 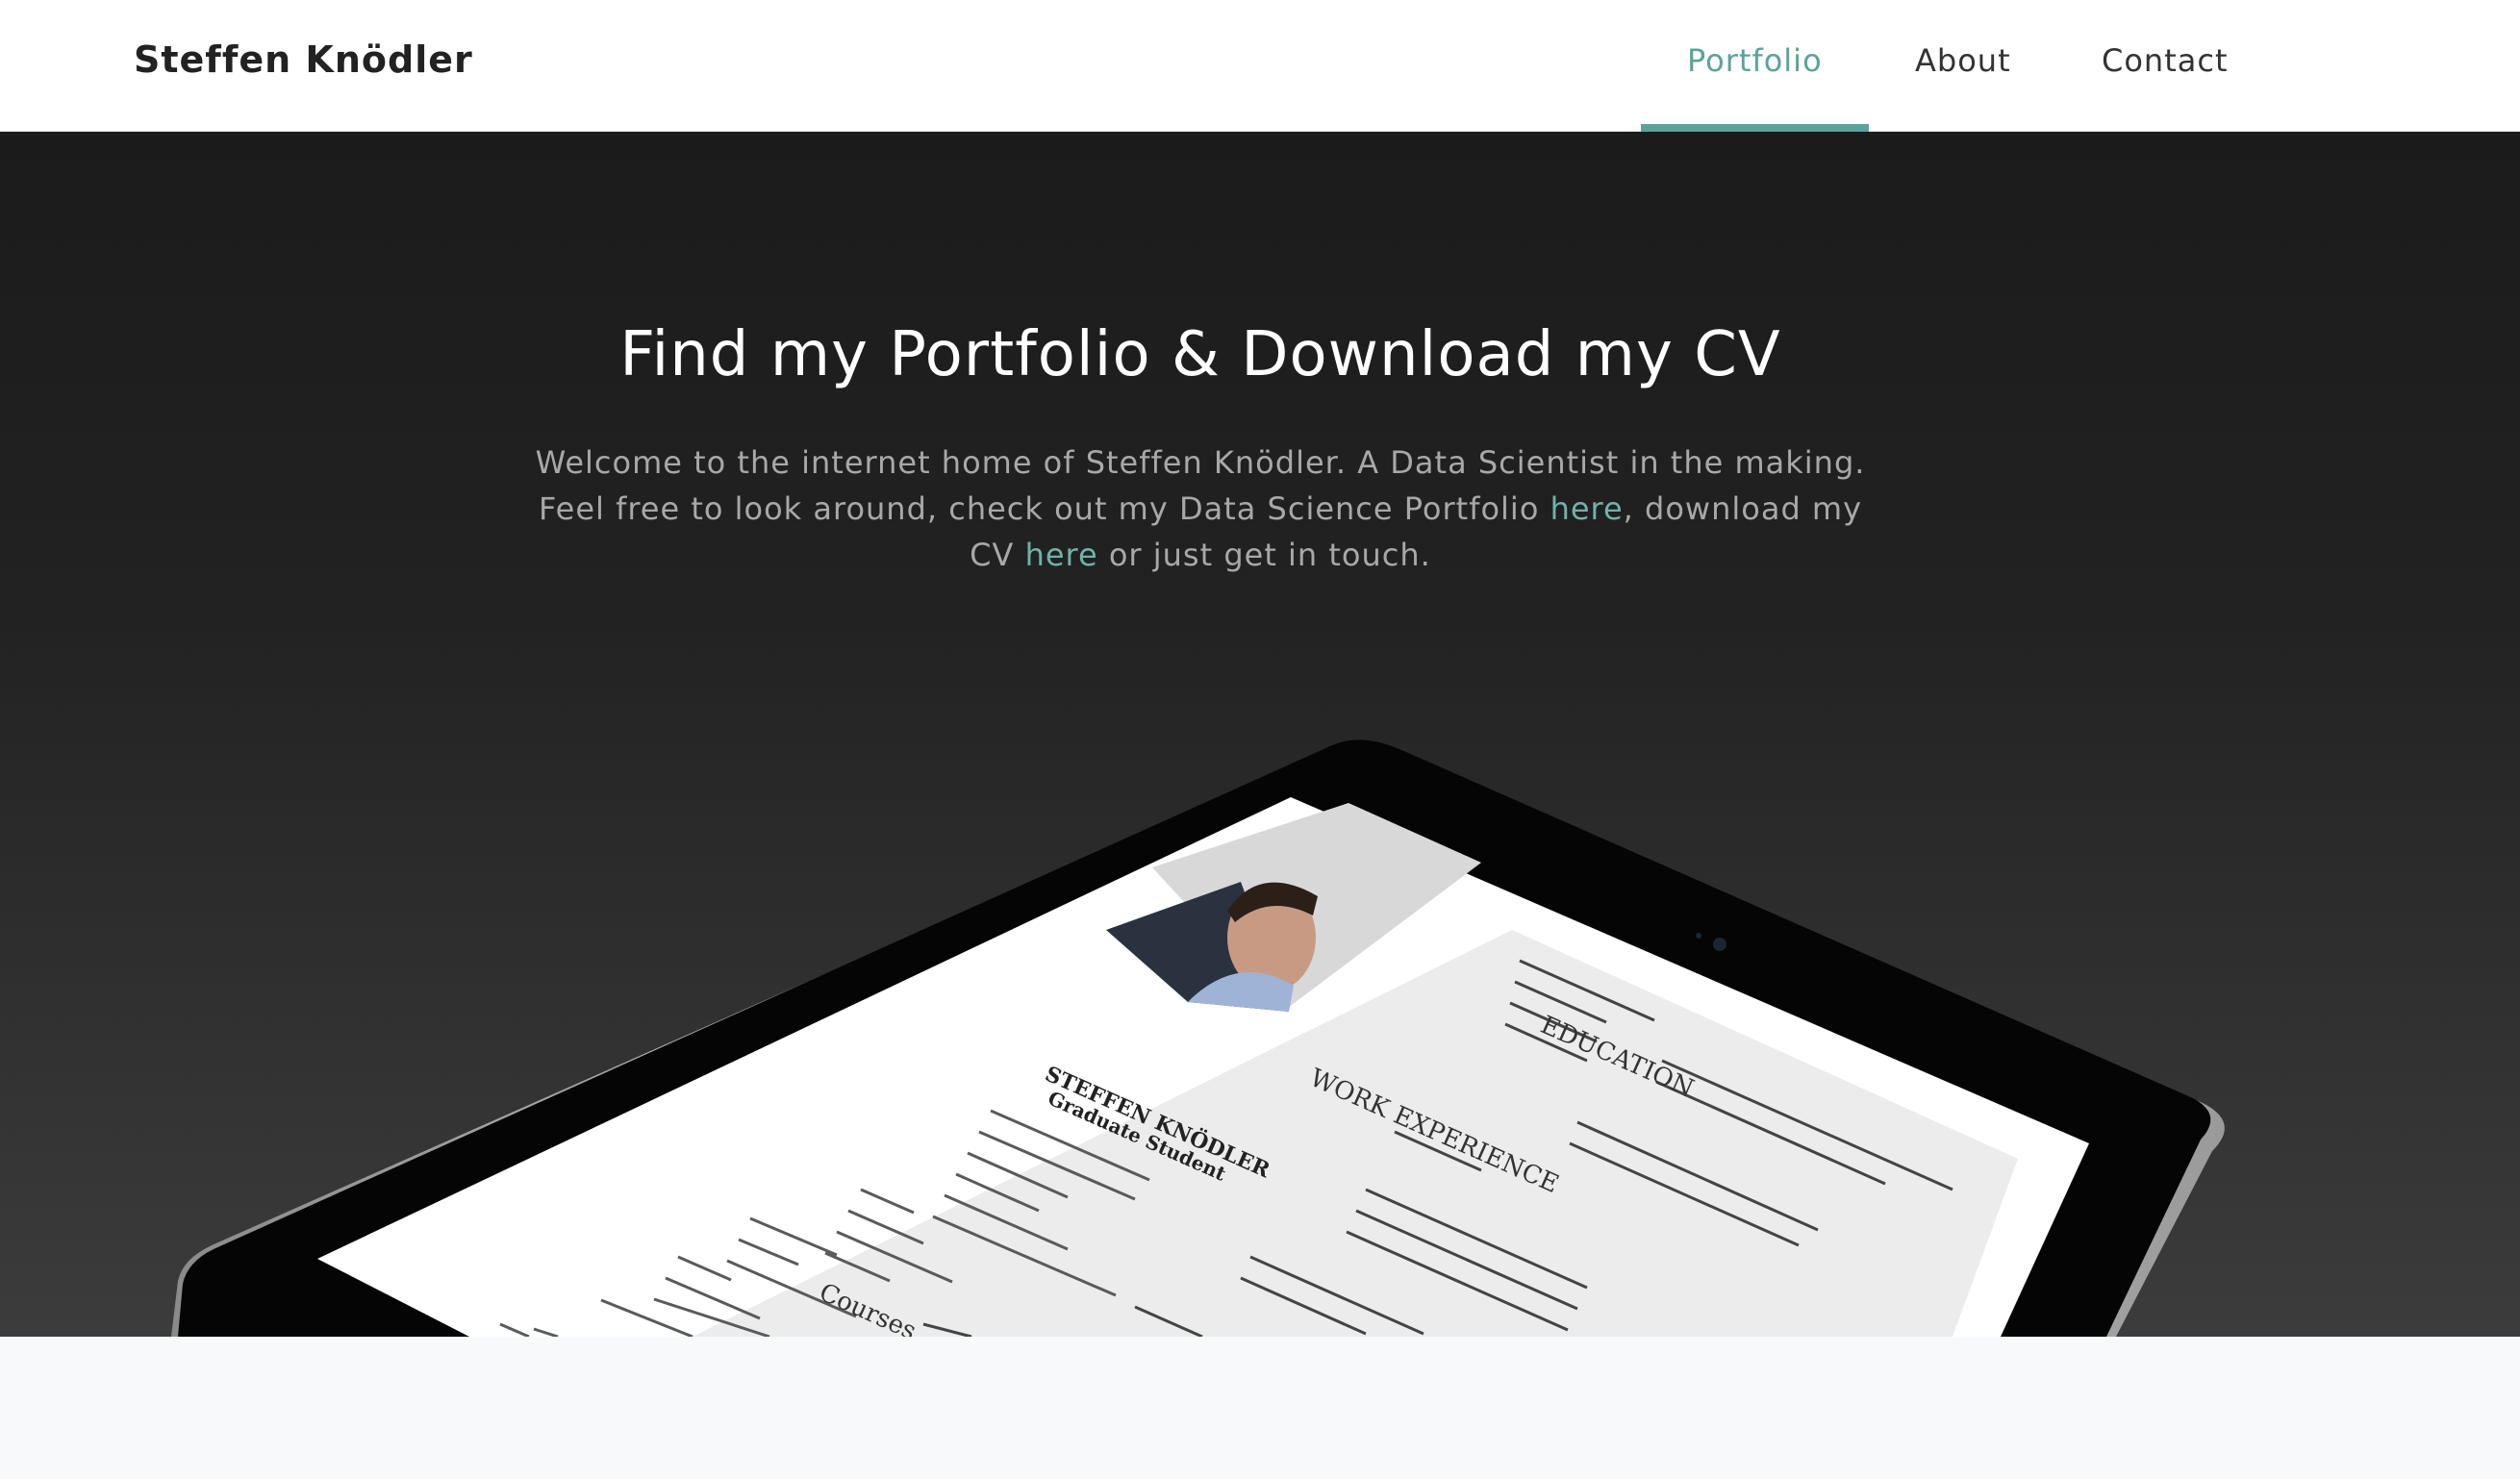 What do you see at coordinates (1260, 1408) in the screenshot?
I see `content-section` at bounding box center [1260, 1408].